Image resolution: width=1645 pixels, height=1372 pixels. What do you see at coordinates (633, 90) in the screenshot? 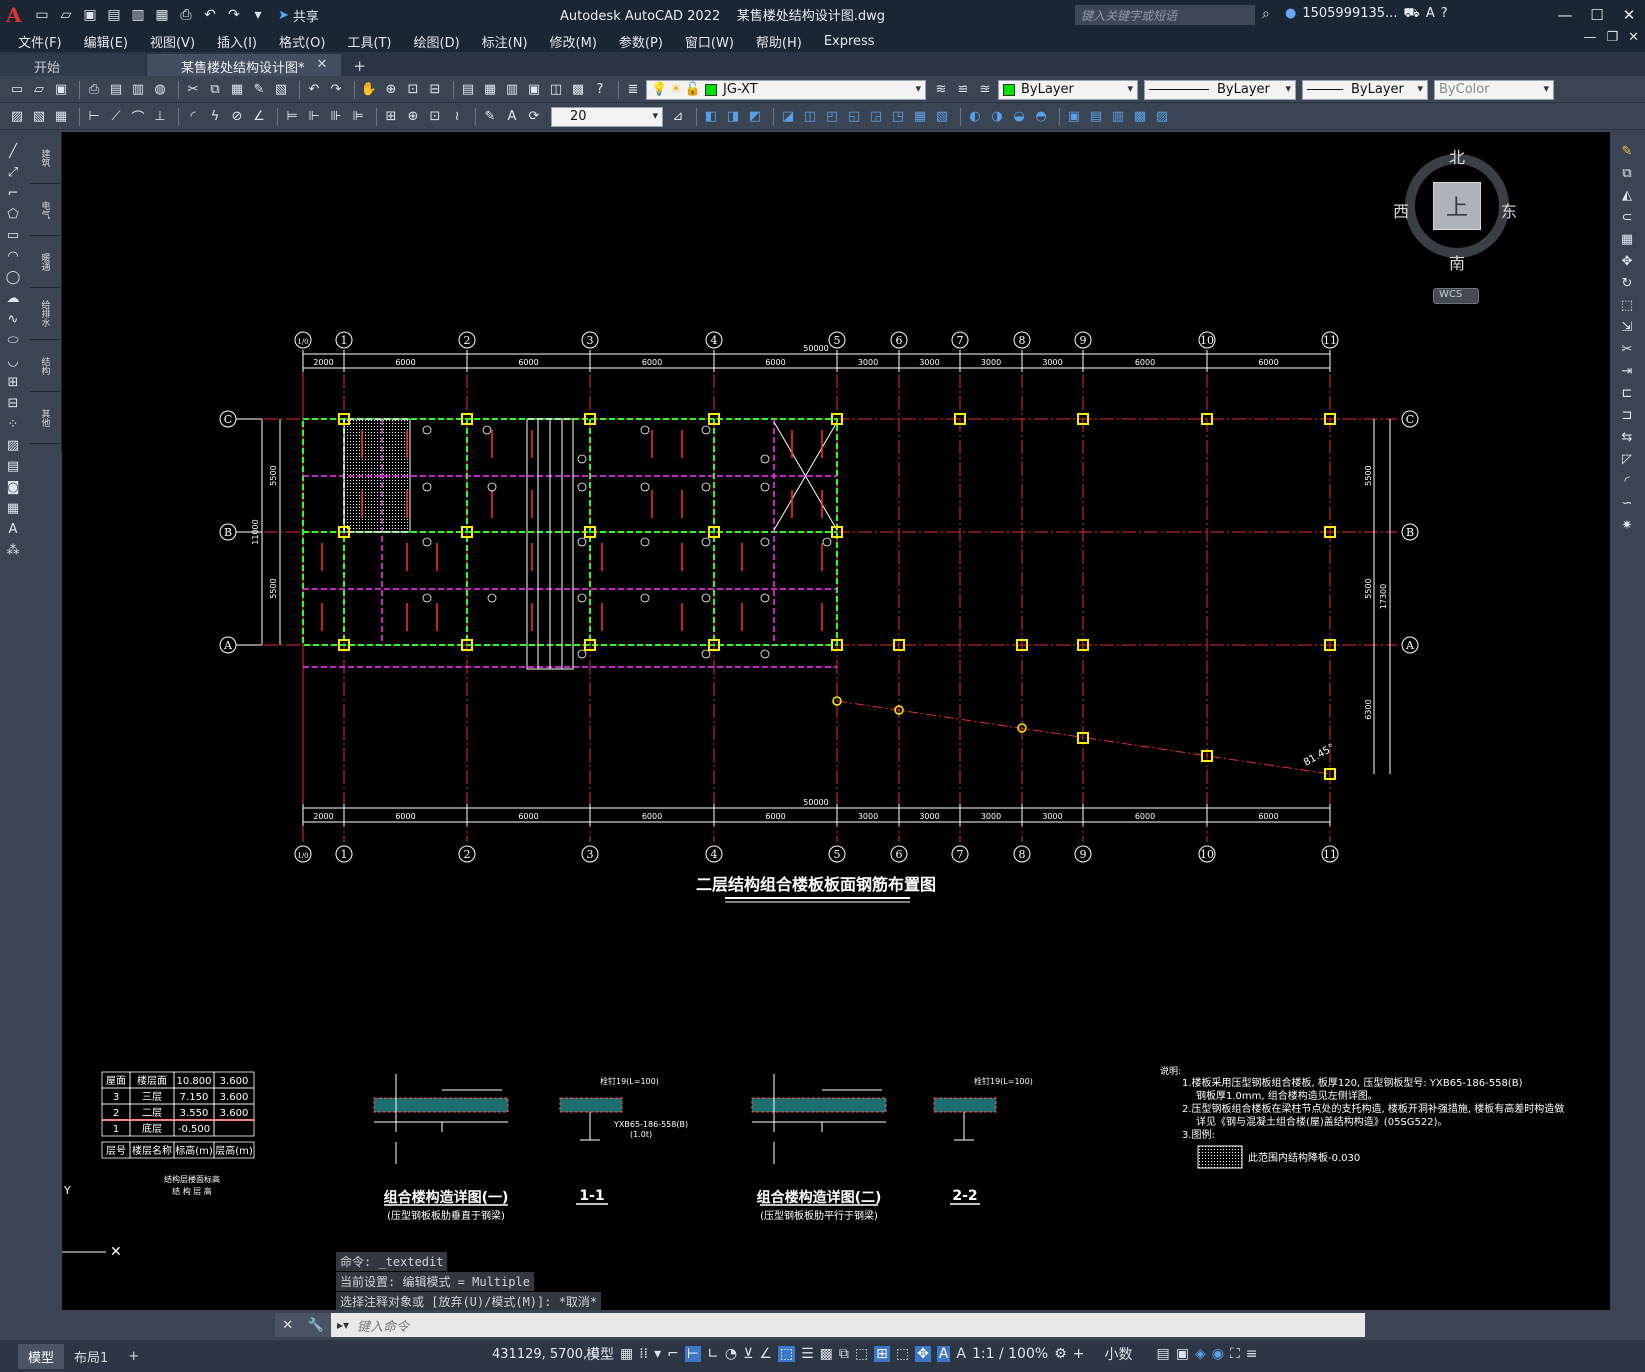
I see `layer-properties-icon: ≣` at bounding box center [633, 90].